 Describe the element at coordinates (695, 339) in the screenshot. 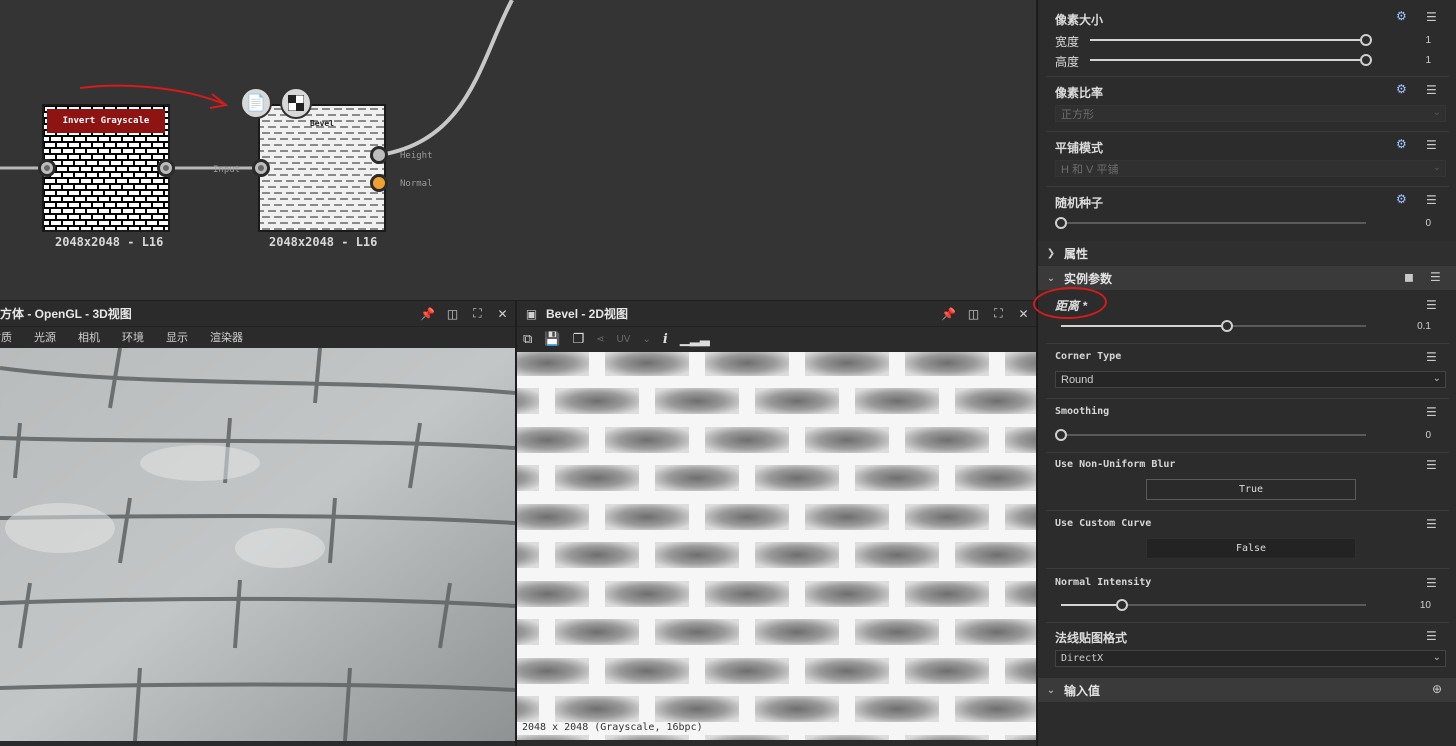

I see `histogram-icon: ▁▂▃` at that location.